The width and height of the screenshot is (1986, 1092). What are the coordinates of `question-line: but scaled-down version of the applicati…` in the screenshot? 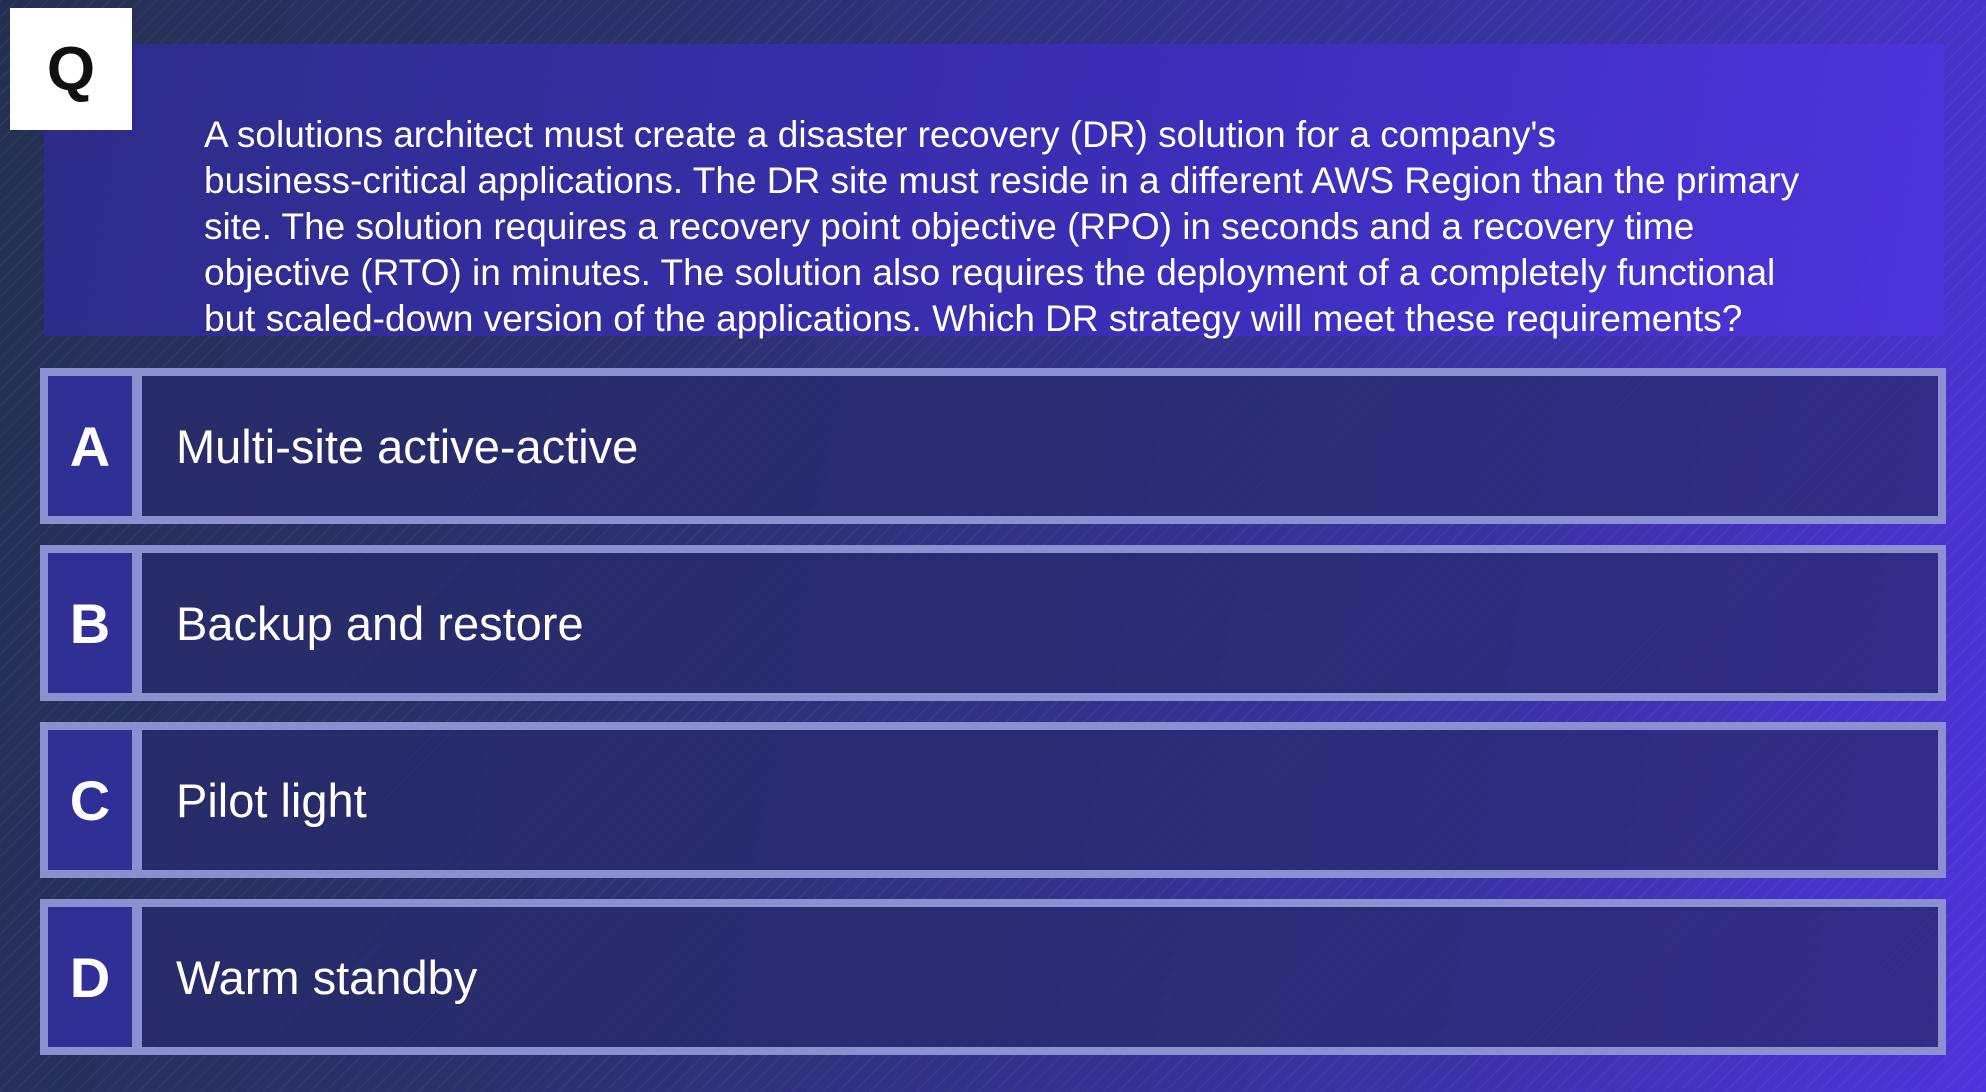 It's located at (973, 318).